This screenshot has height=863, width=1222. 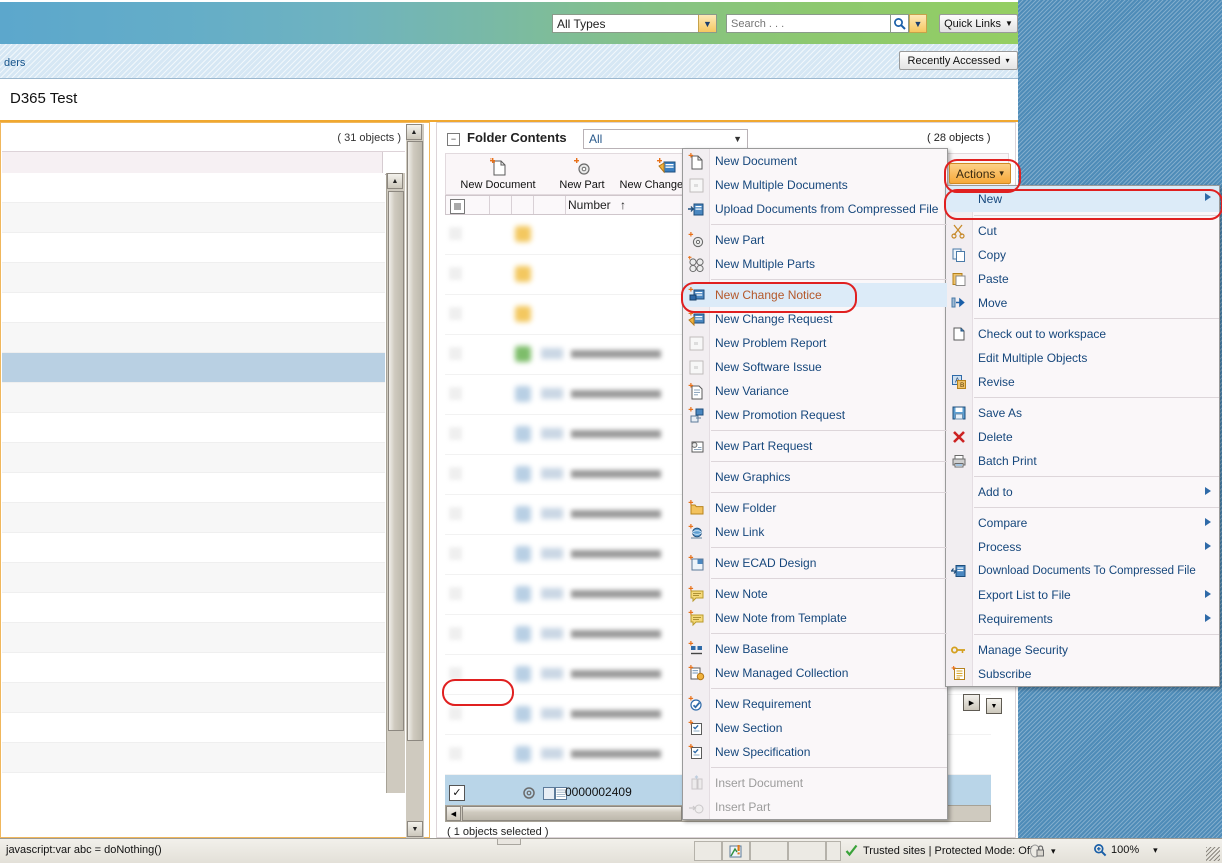 I want to click on collapse-toggle-icon: −, so click(x=453, y=139).